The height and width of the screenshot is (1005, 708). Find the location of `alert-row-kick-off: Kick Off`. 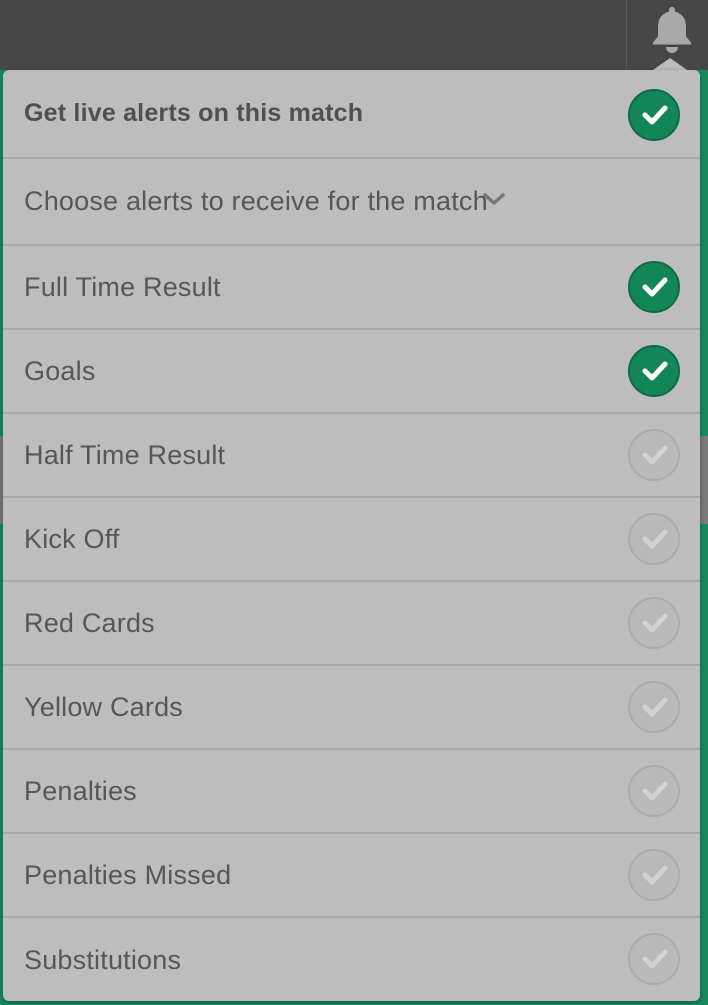

alert-row-kick-off: Kick Off is located at coordinates (351, 540).